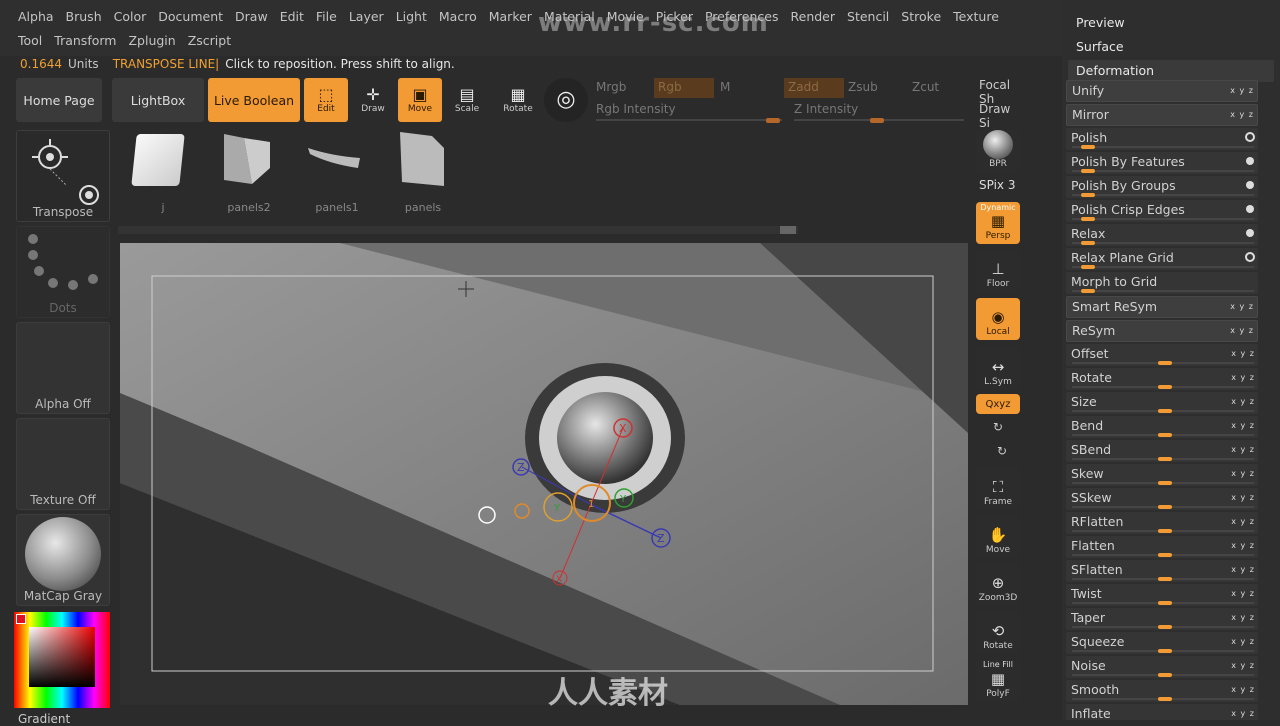 This screenshot has width=1280, height=726. What do you see at coordinates (997, 185) in the screenshot?
I see `spix-label: SPix 3` at bounding box center [997, 185].